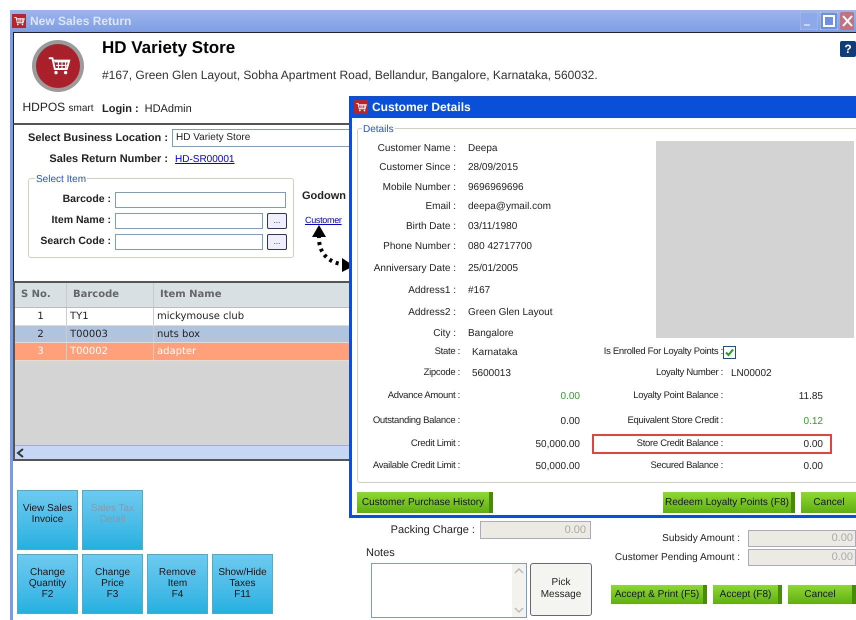  I want to click on detail-value: deepa@ymail.com, so click(509, 207).